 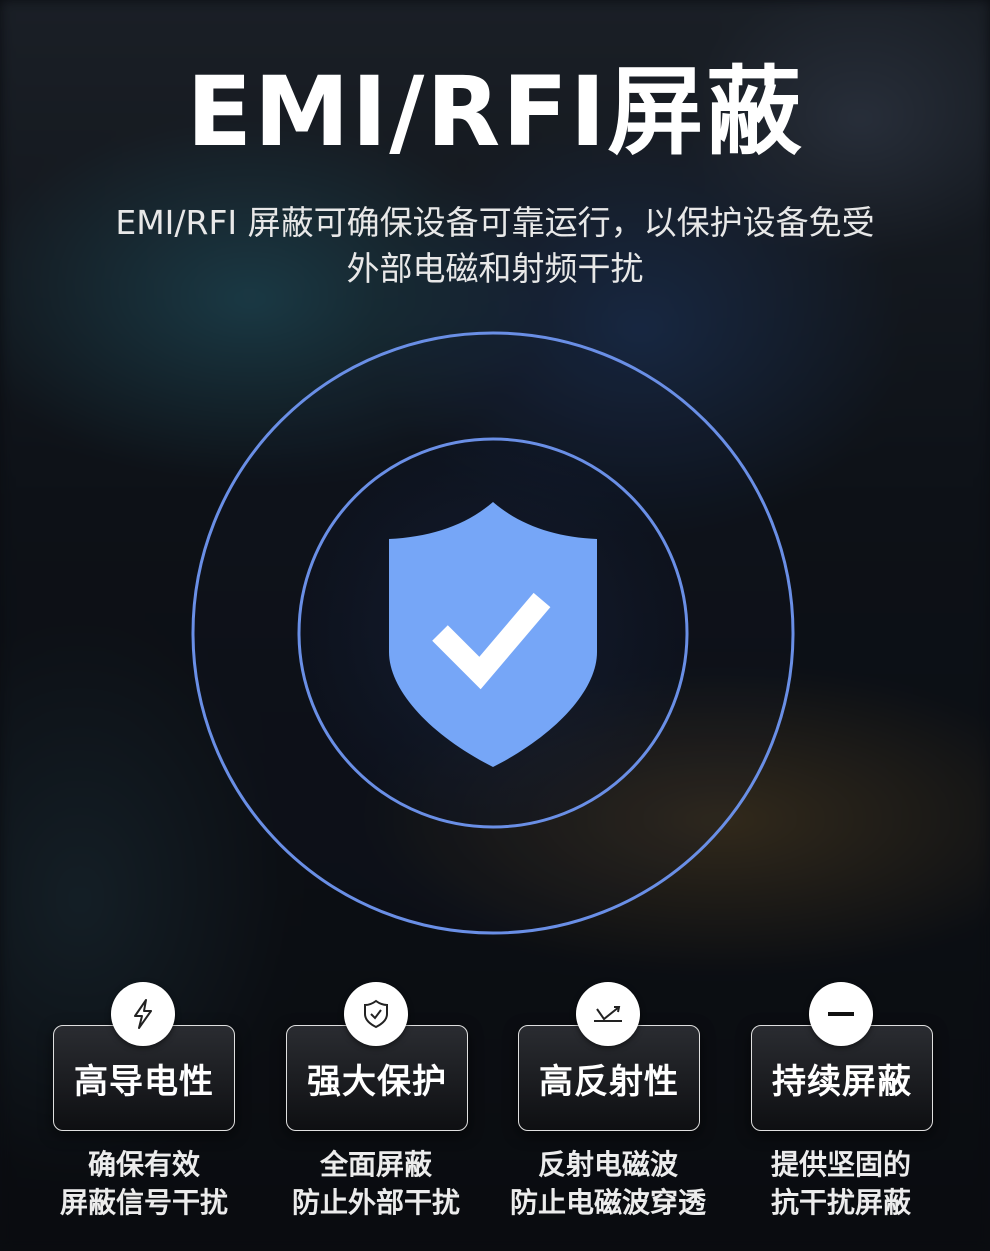 I want to click on feature-desc: 全面屏蔽 防止外部干扰, so click(x=376, y=1184).